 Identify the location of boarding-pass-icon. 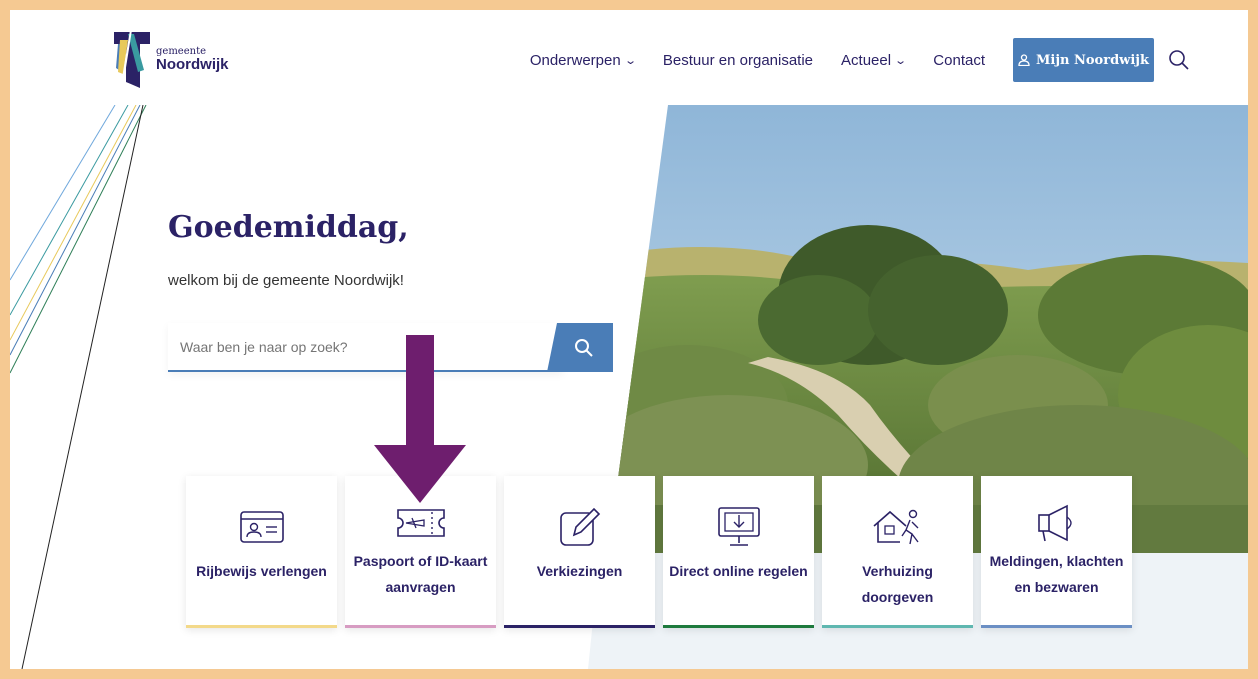
(420, 523).